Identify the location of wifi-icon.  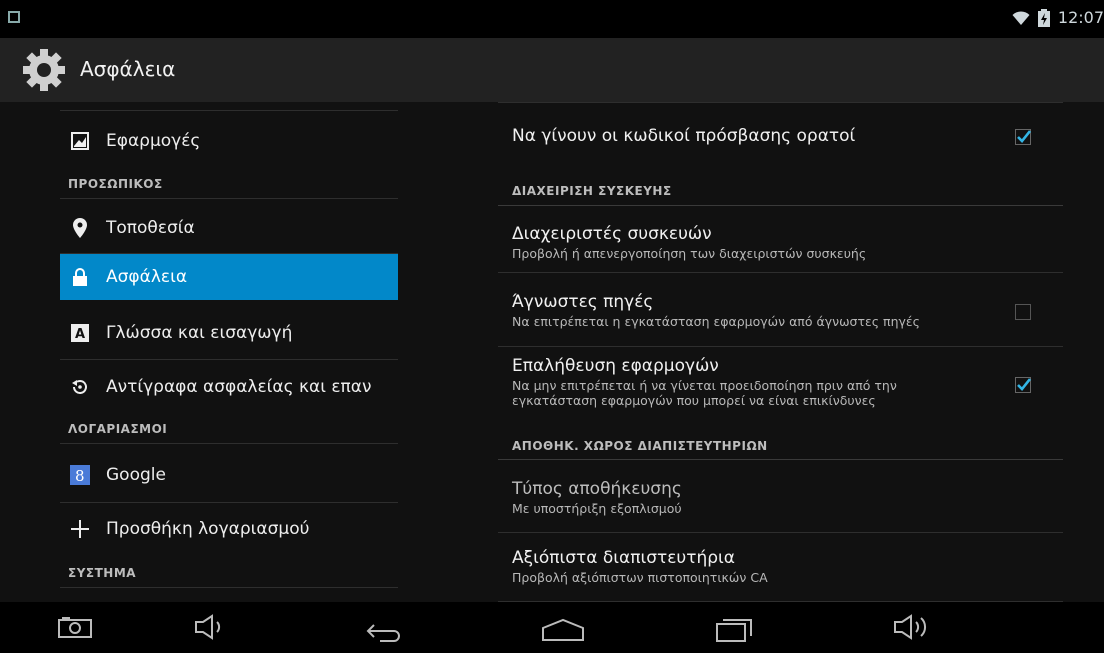
(1021, 17).